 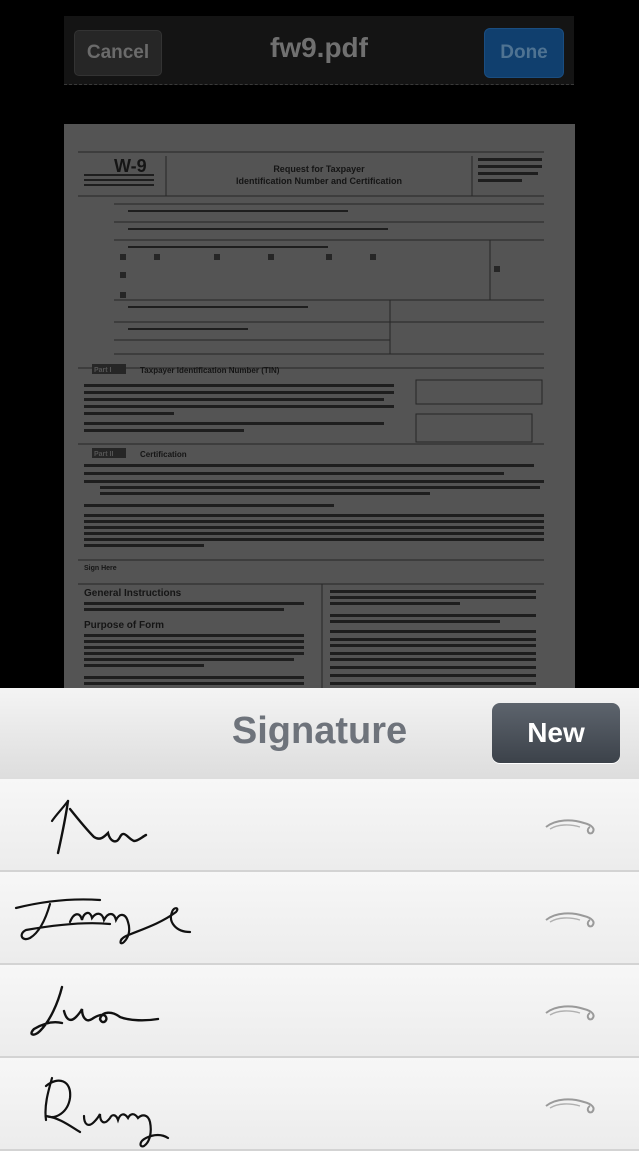 What do you see at coordinates (104, 454) in the screenshot?
I see `part2-label: Part II` at bounding box center [104, 454].